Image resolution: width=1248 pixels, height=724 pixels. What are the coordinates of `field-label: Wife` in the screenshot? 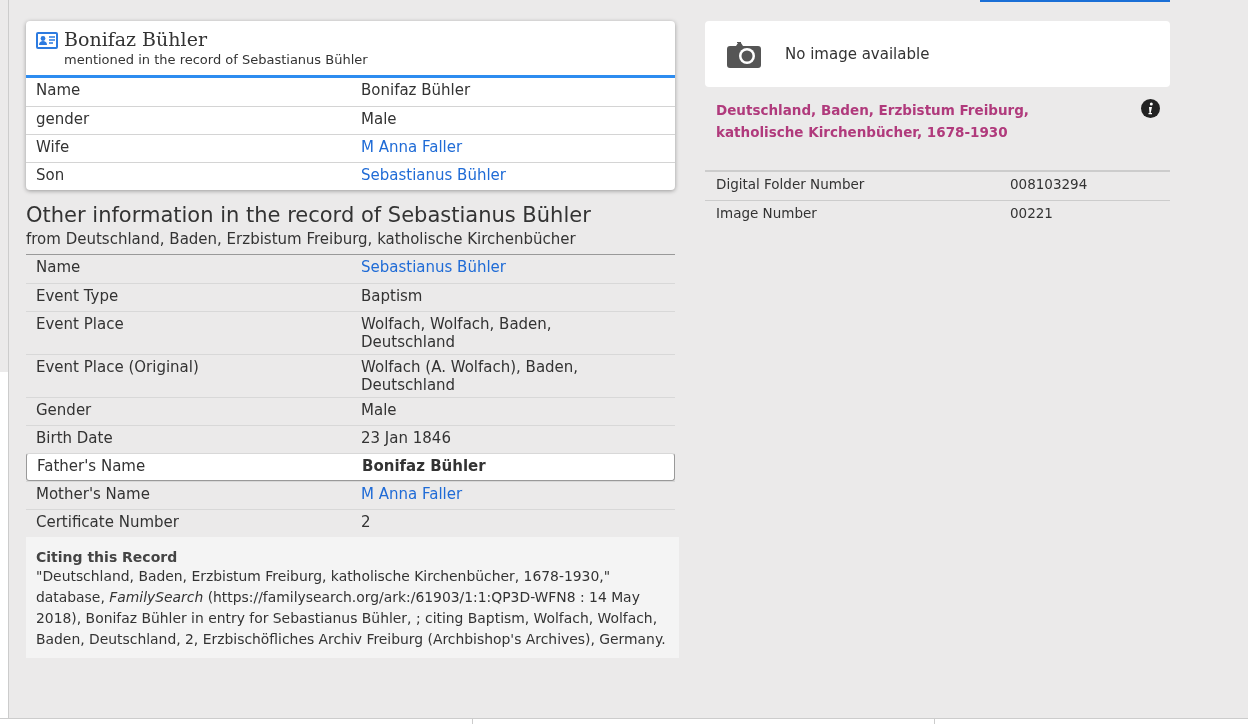 It's located at (53, 147).